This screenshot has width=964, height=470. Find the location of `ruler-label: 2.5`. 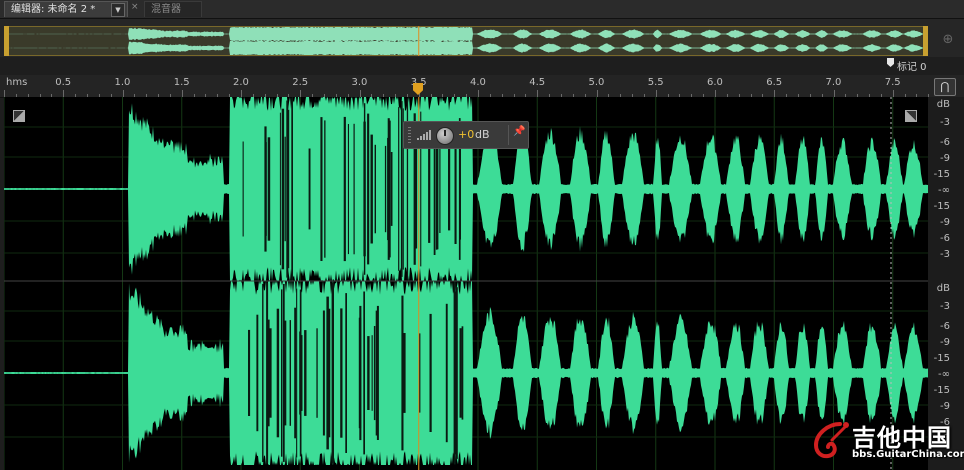

ruler-label: 2.5 is located at coordinates (300, 82).